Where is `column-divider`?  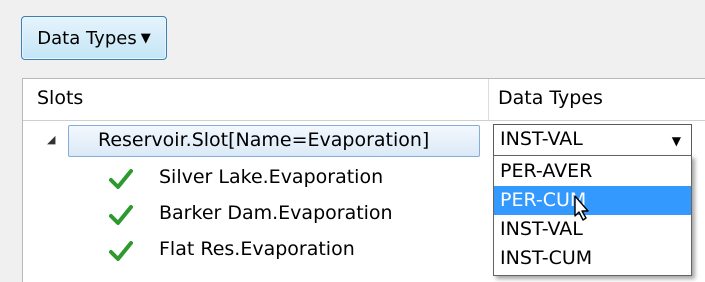
column-divider is located at coordinates (488, 99).